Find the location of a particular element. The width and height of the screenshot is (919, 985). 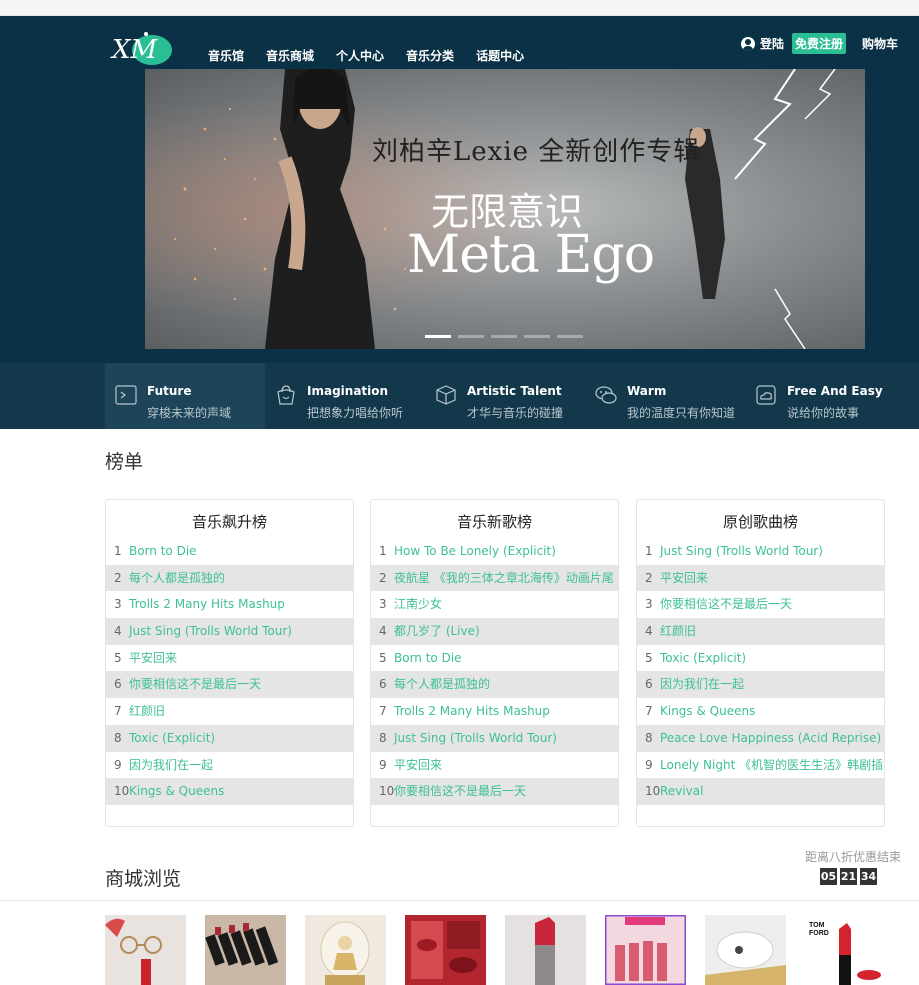

chart-song-row: 4 红颜旧 is located at coordinates (760, 631).